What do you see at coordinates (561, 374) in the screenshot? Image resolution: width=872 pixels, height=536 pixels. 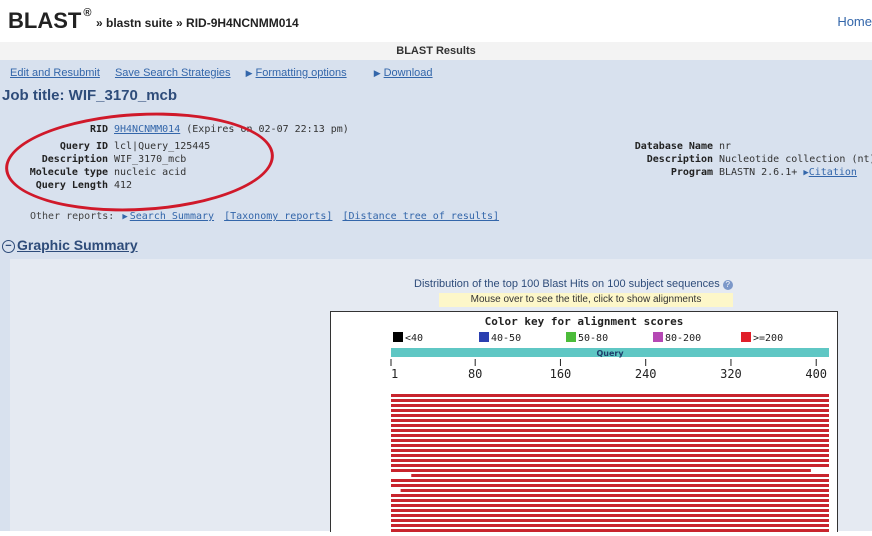 I see `x-tick-label: 160` at bounding box center [561, 374].